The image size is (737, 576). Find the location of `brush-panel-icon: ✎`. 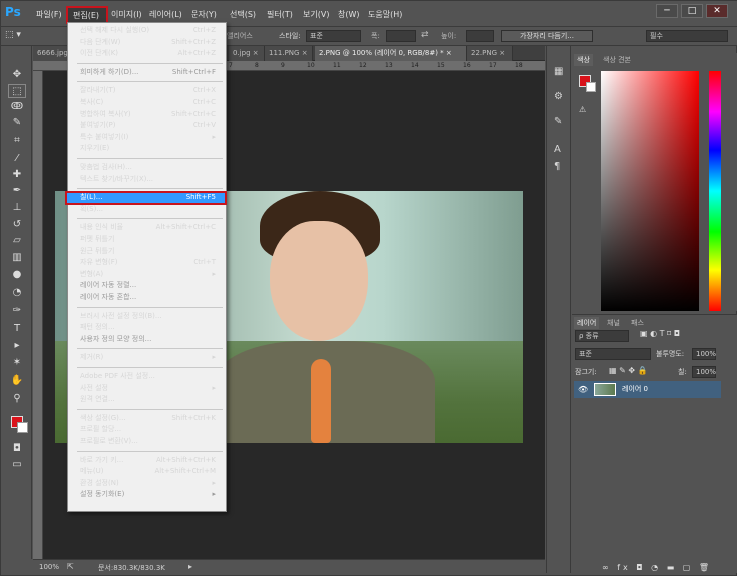

brush-panel-icon: ✎ is located at coordinates (558, 121).